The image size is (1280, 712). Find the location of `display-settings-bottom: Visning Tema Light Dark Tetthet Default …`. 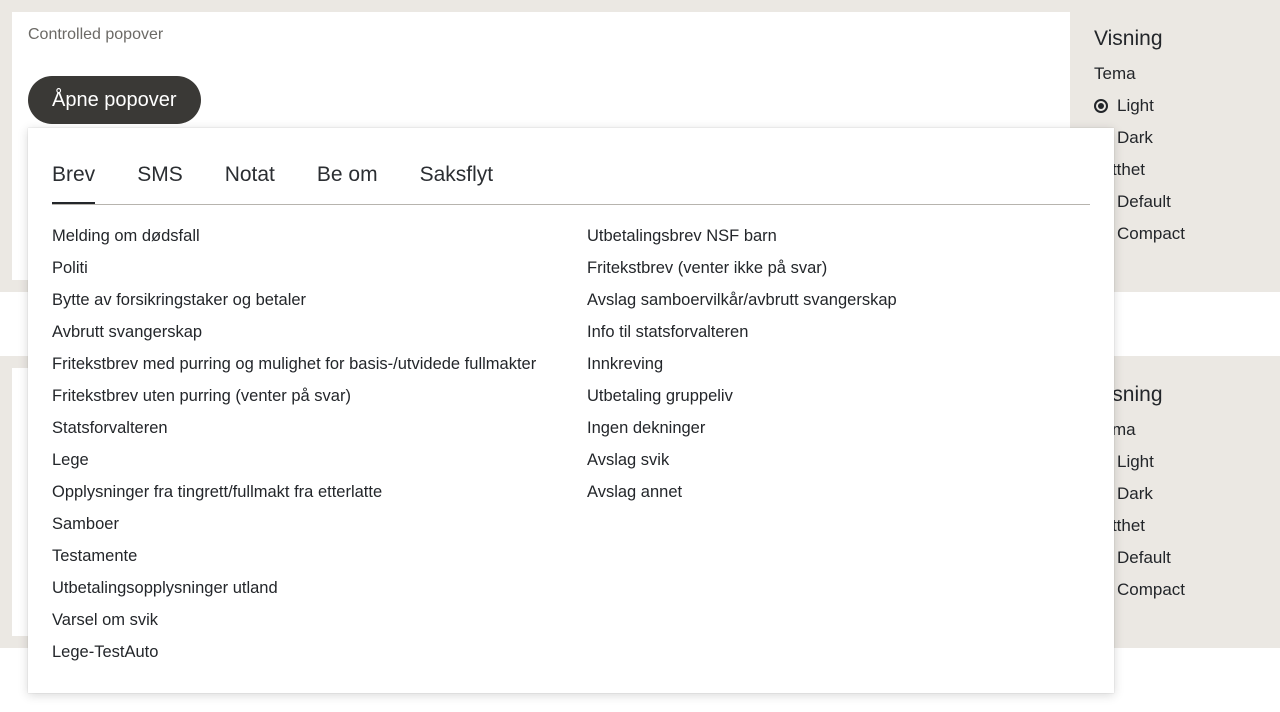

display-settings-bottom: Visning Tema Light Dark Tetthet Default … is located at coordinates (1187, 494).